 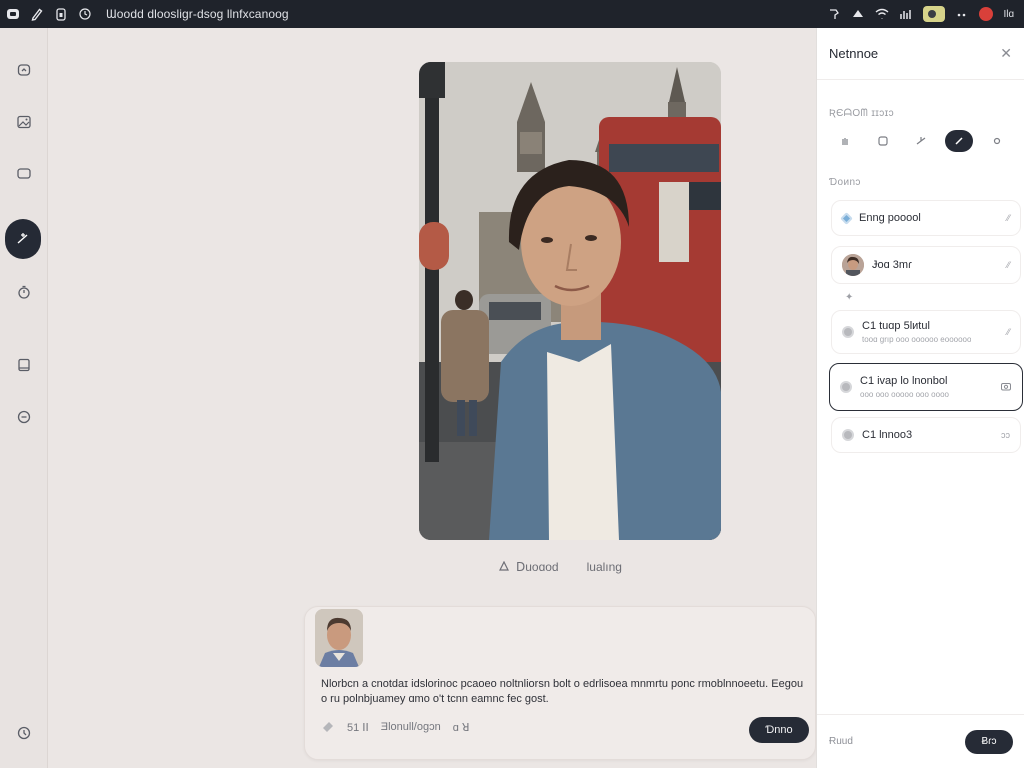 I want to click on pin-icon, so click(x=834, y=14).